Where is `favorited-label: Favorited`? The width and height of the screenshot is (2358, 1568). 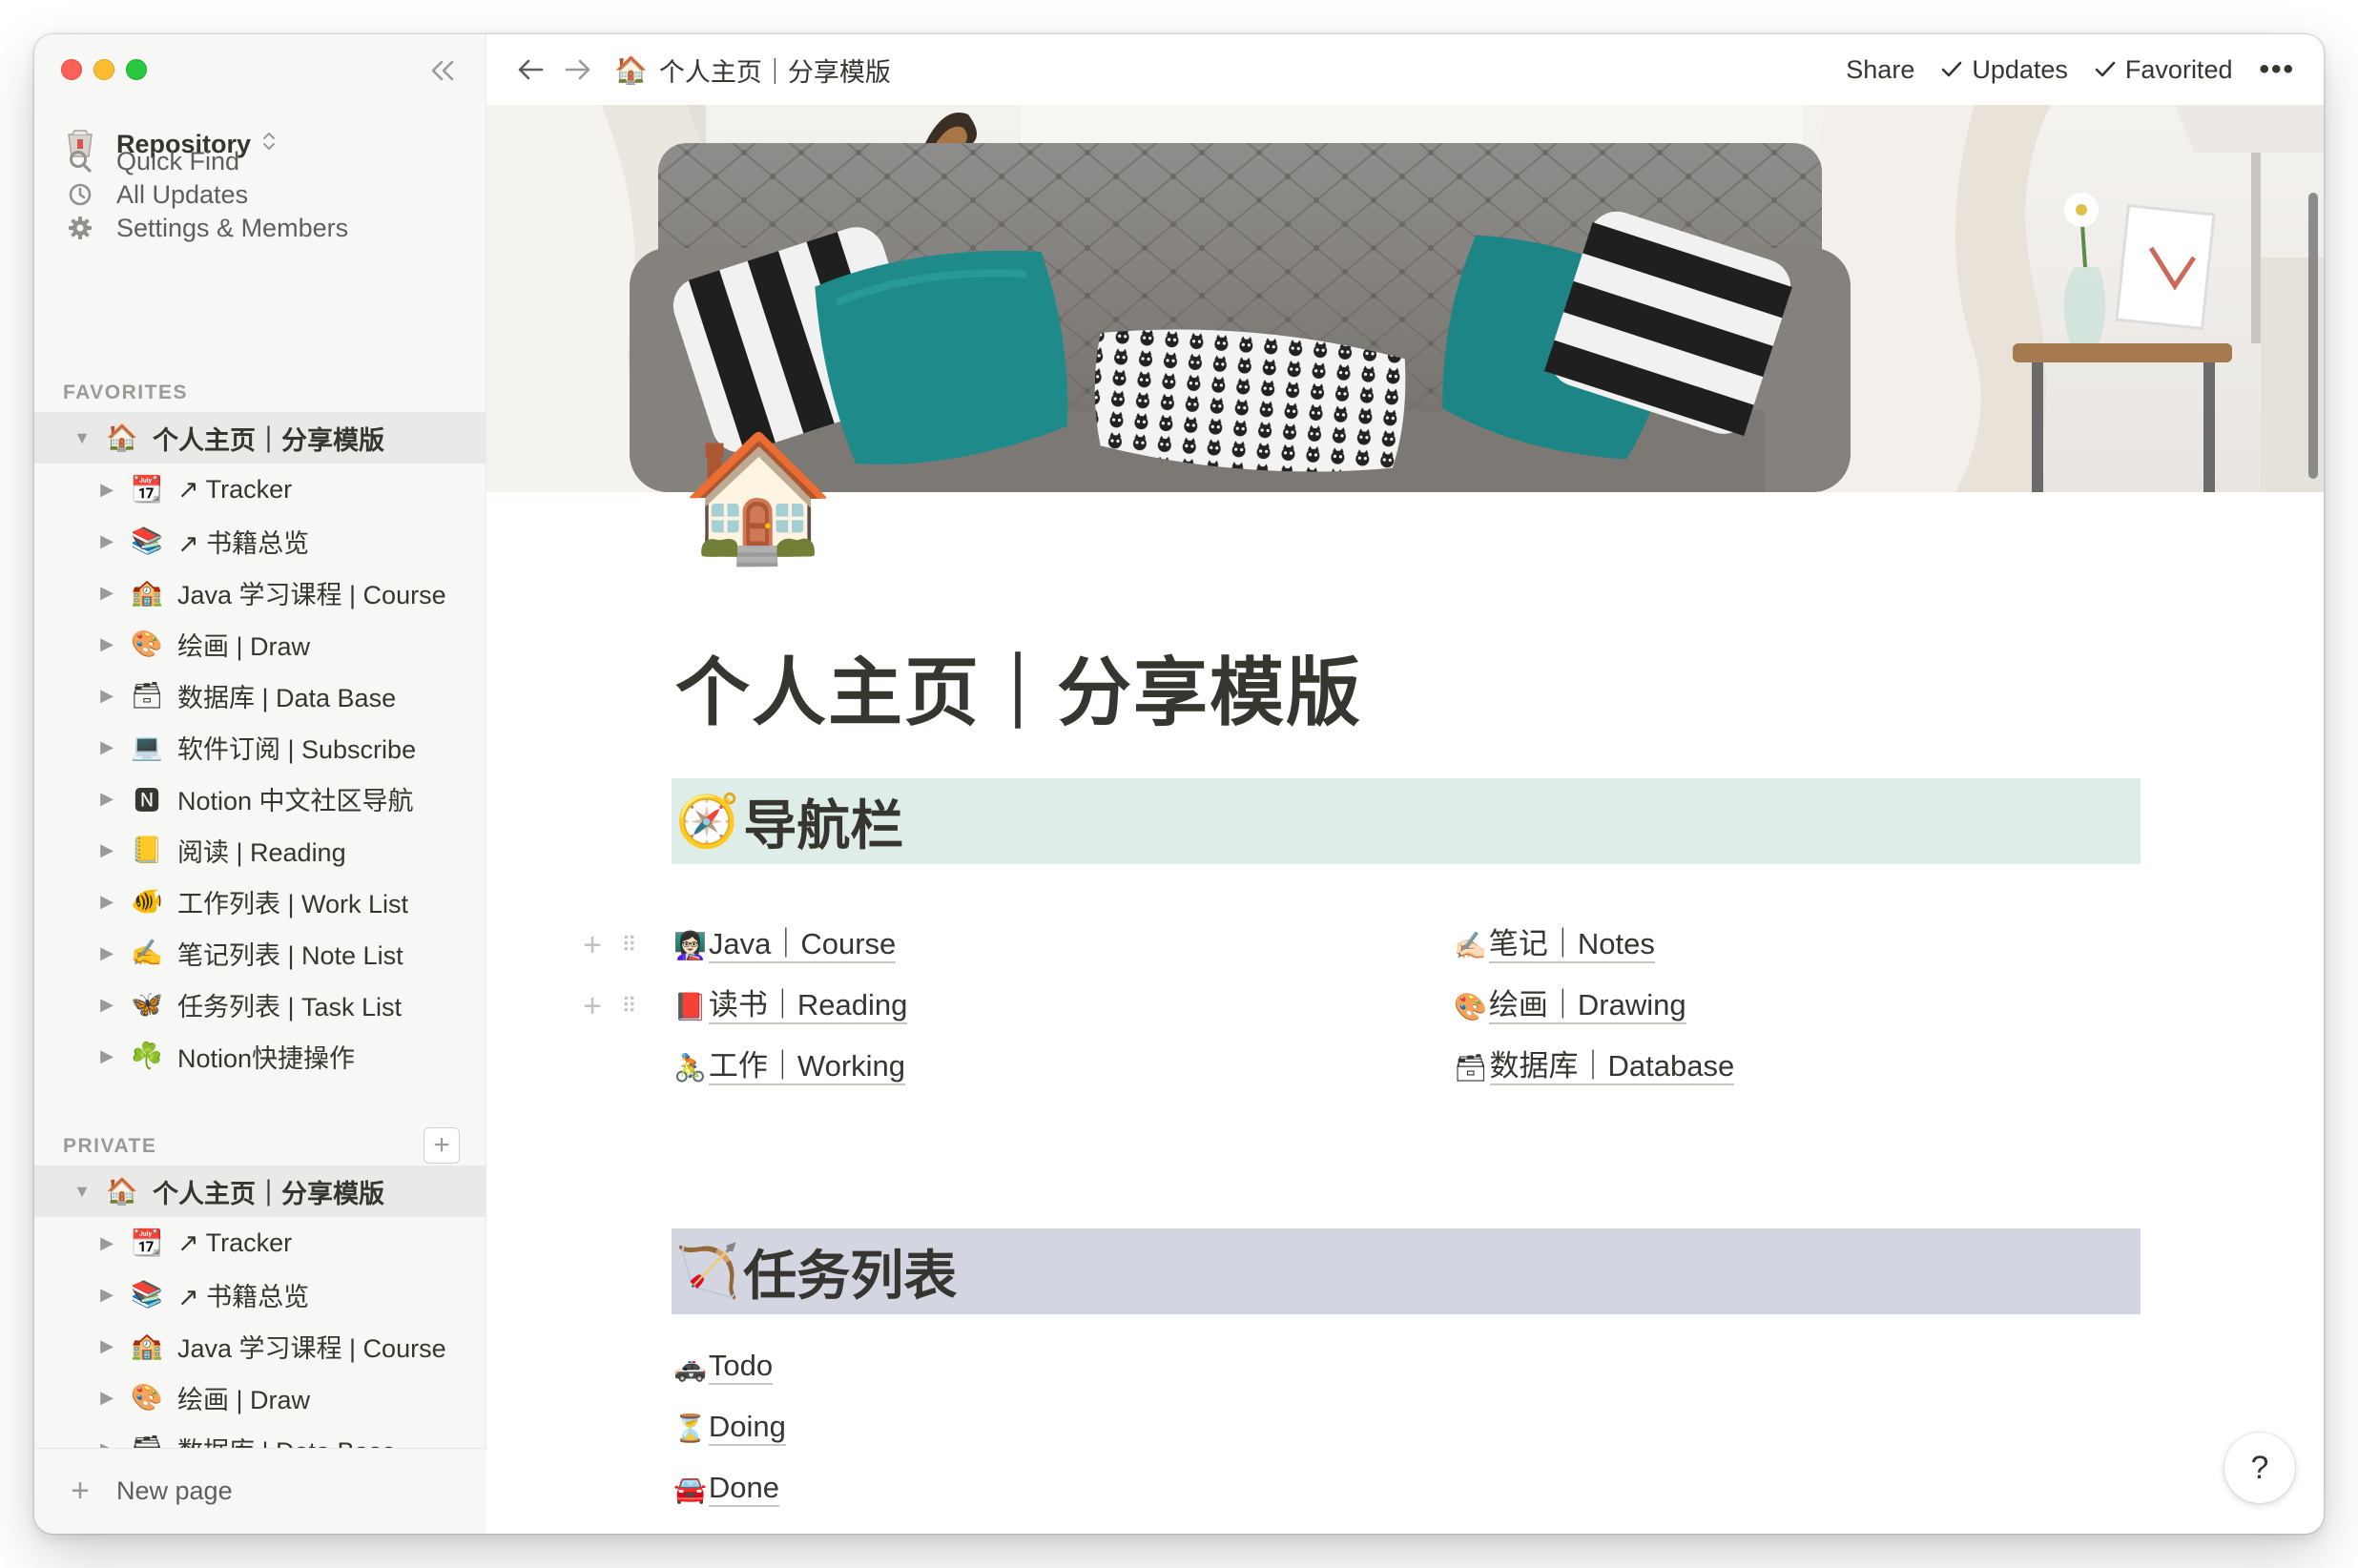
favorited-label: Favorited is located at coordinates (2178, 69).